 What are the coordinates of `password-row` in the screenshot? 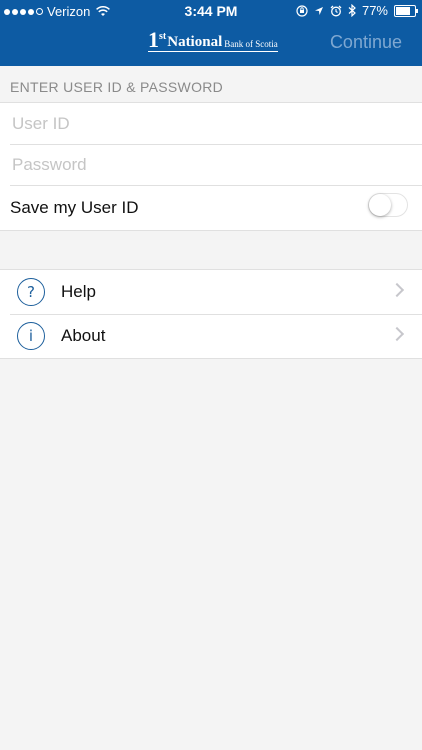 It's located at (211, 164).